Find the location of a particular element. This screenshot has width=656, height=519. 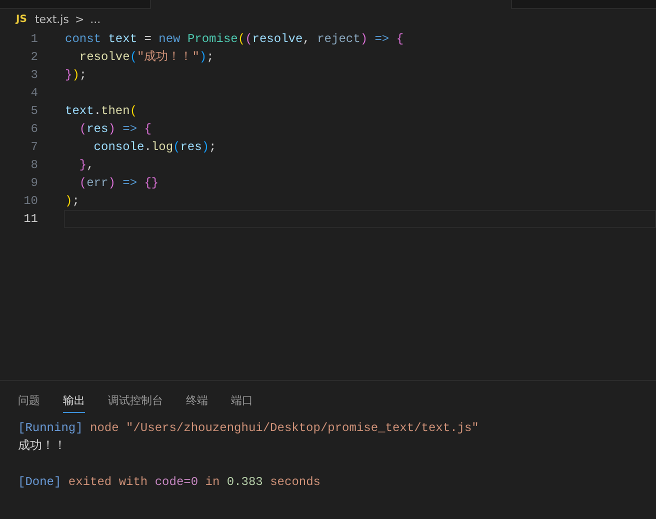

code-line: console.log(res); is located at coordinates (154, 147).